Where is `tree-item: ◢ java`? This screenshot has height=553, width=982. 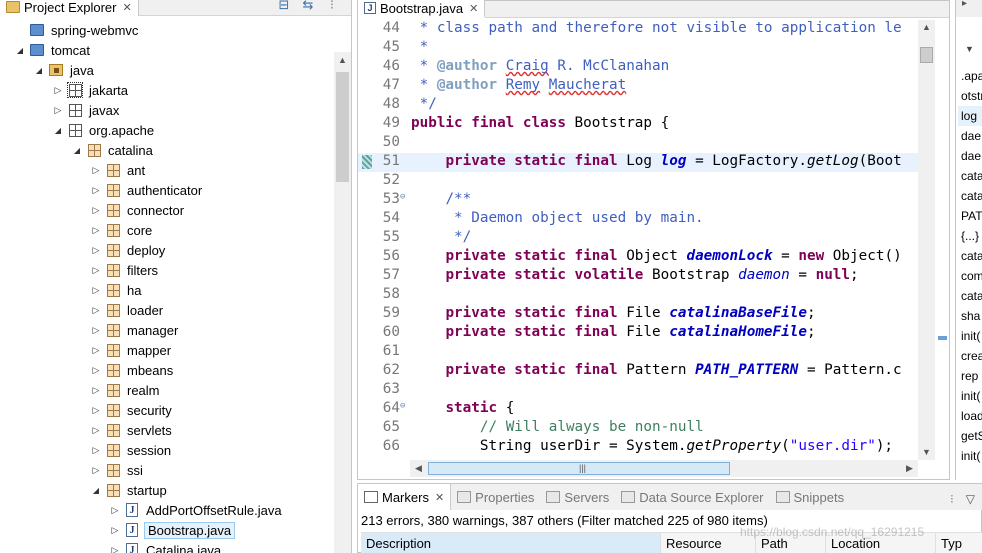 tree-item: ◢ java is located at coordinates (64, 70).